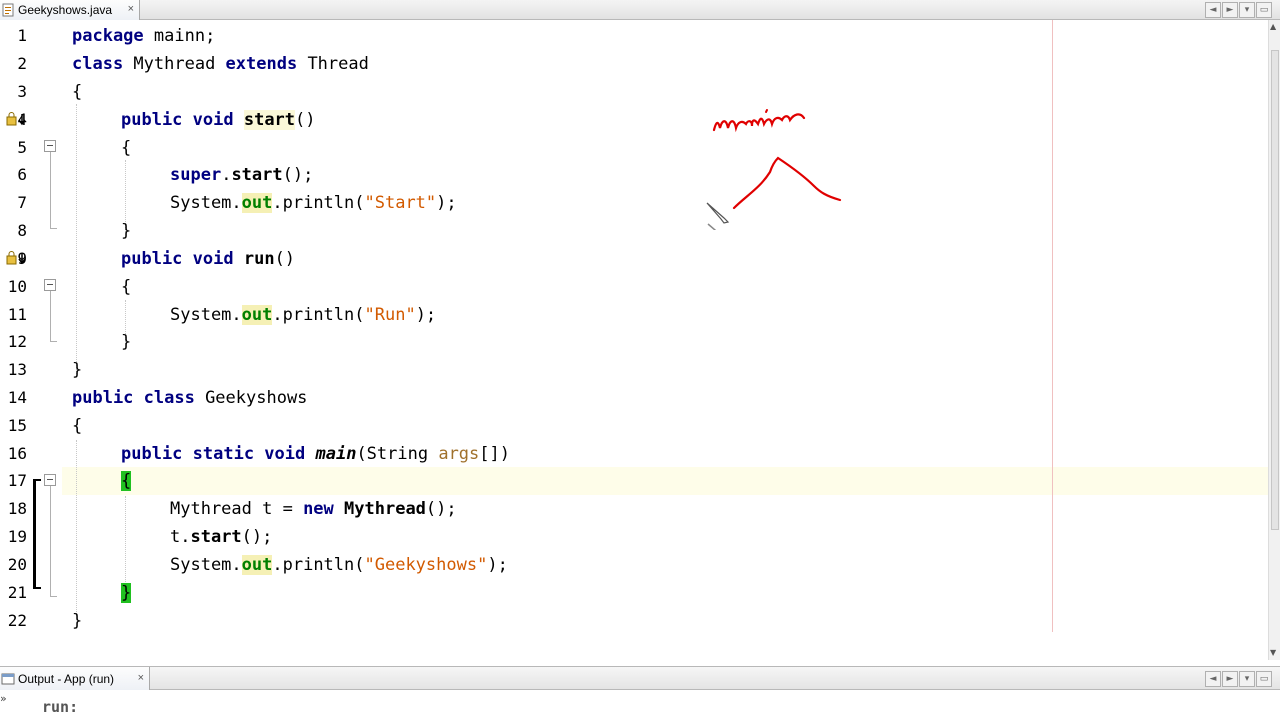 The height and width of the screenshot is (720, 1280). What do you see at coordinates (17, 592) in the screenshot?
I see `line-number: 21` at bounding box center [17, 592].